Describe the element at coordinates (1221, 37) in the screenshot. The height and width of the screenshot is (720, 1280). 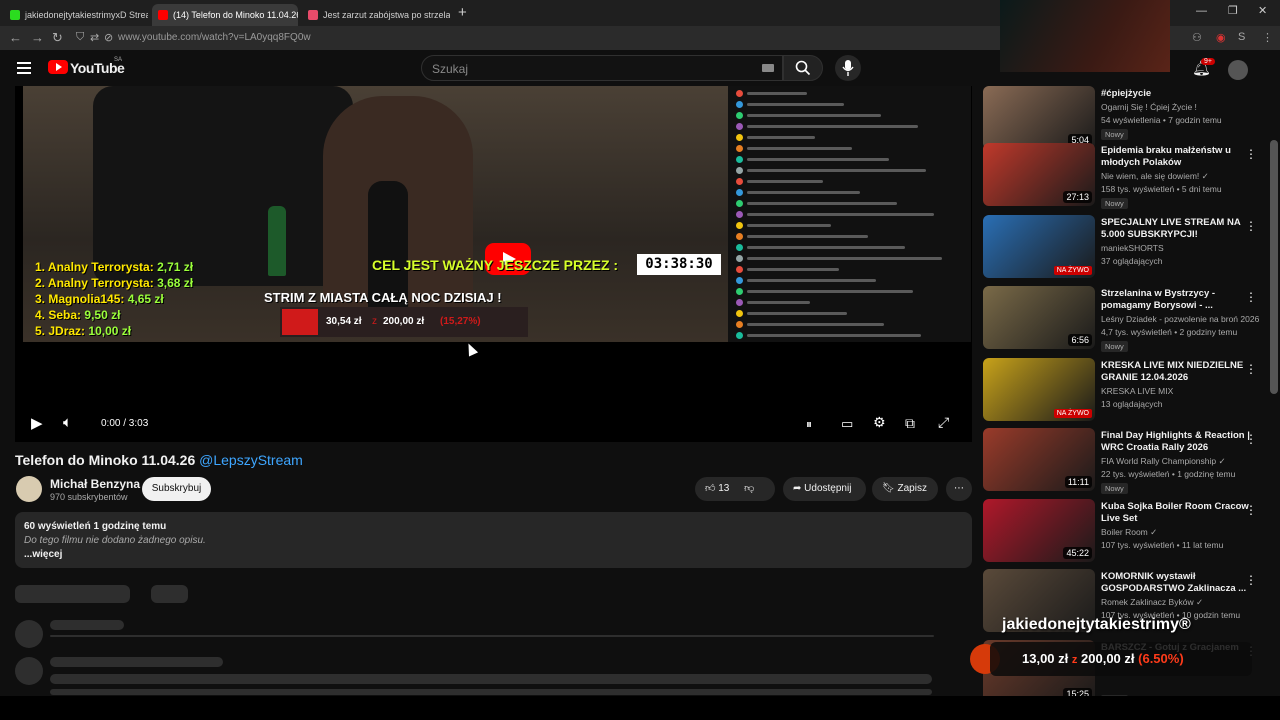
I see `extension-icon: ◉` at that location.